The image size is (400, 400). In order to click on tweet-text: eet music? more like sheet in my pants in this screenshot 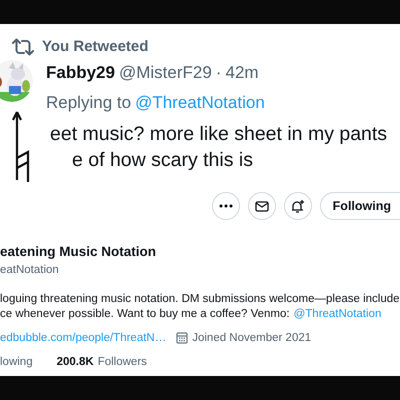, I will do `click(219, 134)`.